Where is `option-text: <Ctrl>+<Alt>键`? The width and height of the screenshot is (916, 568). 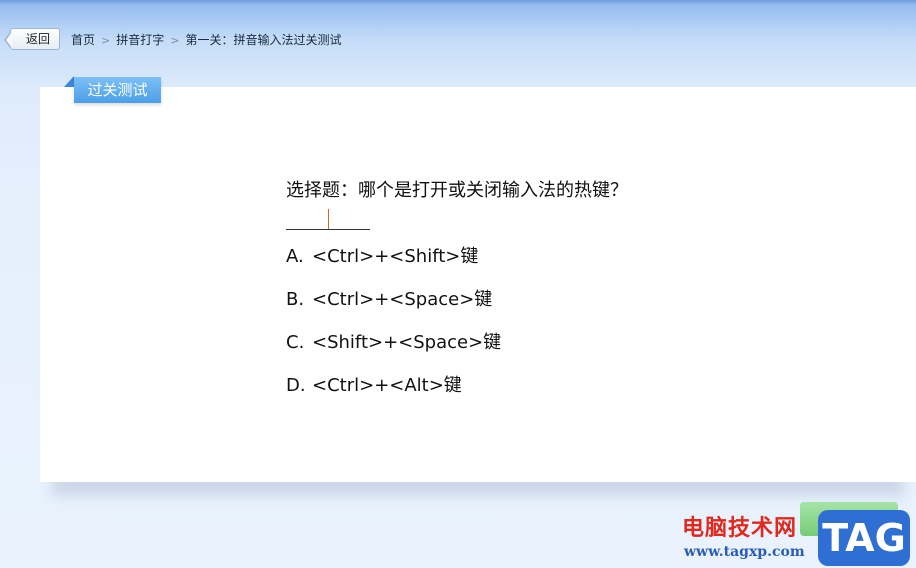
option-text: <Ctrl>+<Alt>键 is located at coordinates (387, 385).